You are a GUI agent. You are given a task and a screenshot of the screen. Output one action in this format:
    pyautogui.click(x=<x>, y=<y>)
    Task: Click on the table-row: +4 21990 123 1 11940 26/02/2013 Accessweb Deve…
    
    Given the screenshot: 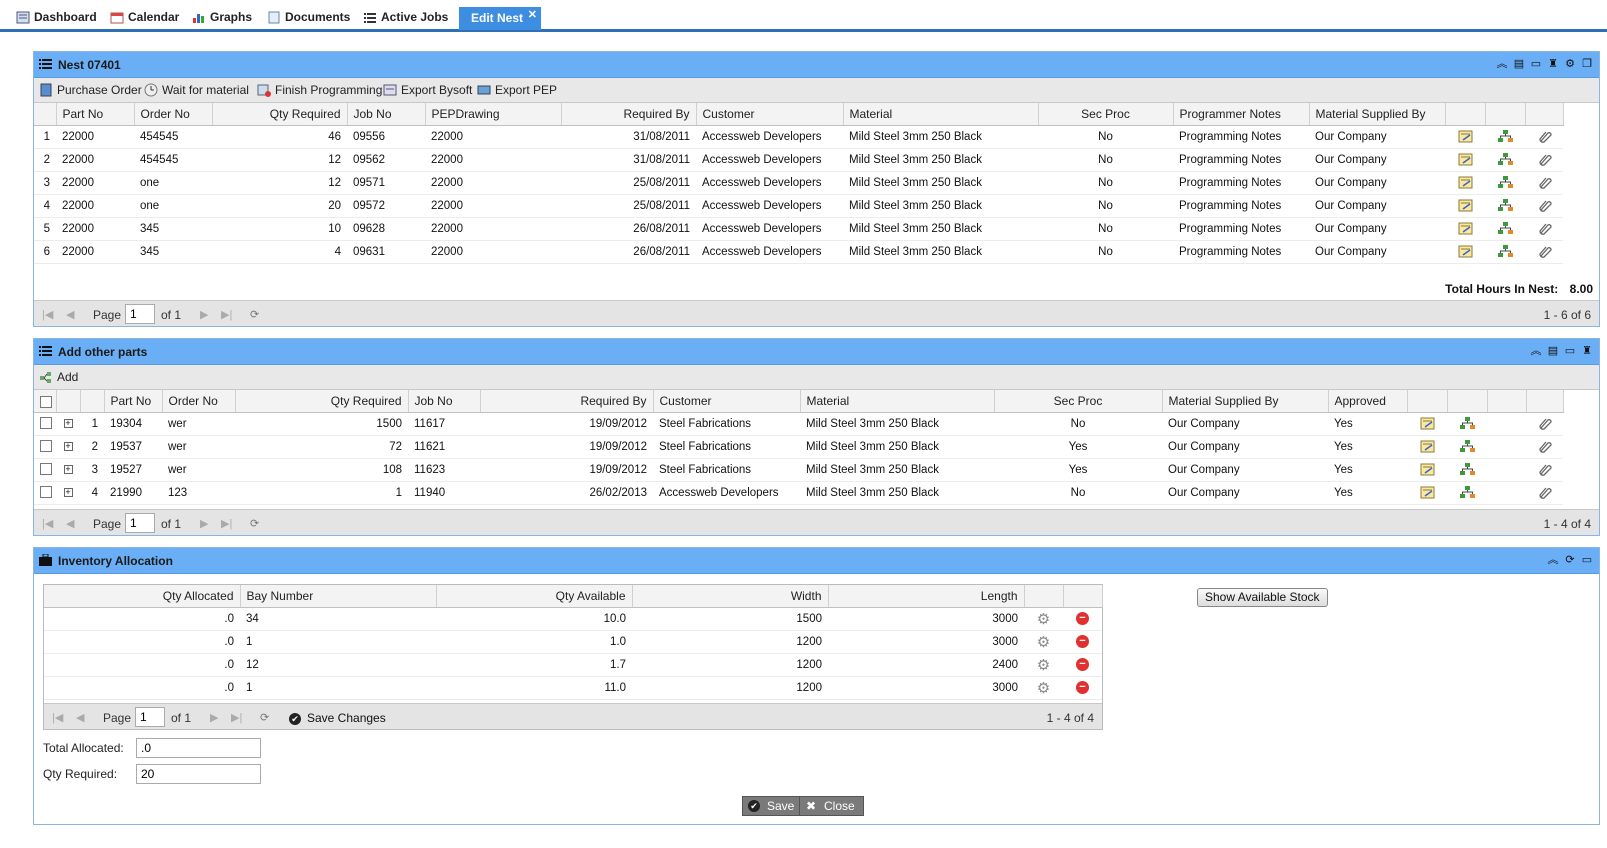 What is the action you would take?
    pyautogui.click(x=798, y=493)
    